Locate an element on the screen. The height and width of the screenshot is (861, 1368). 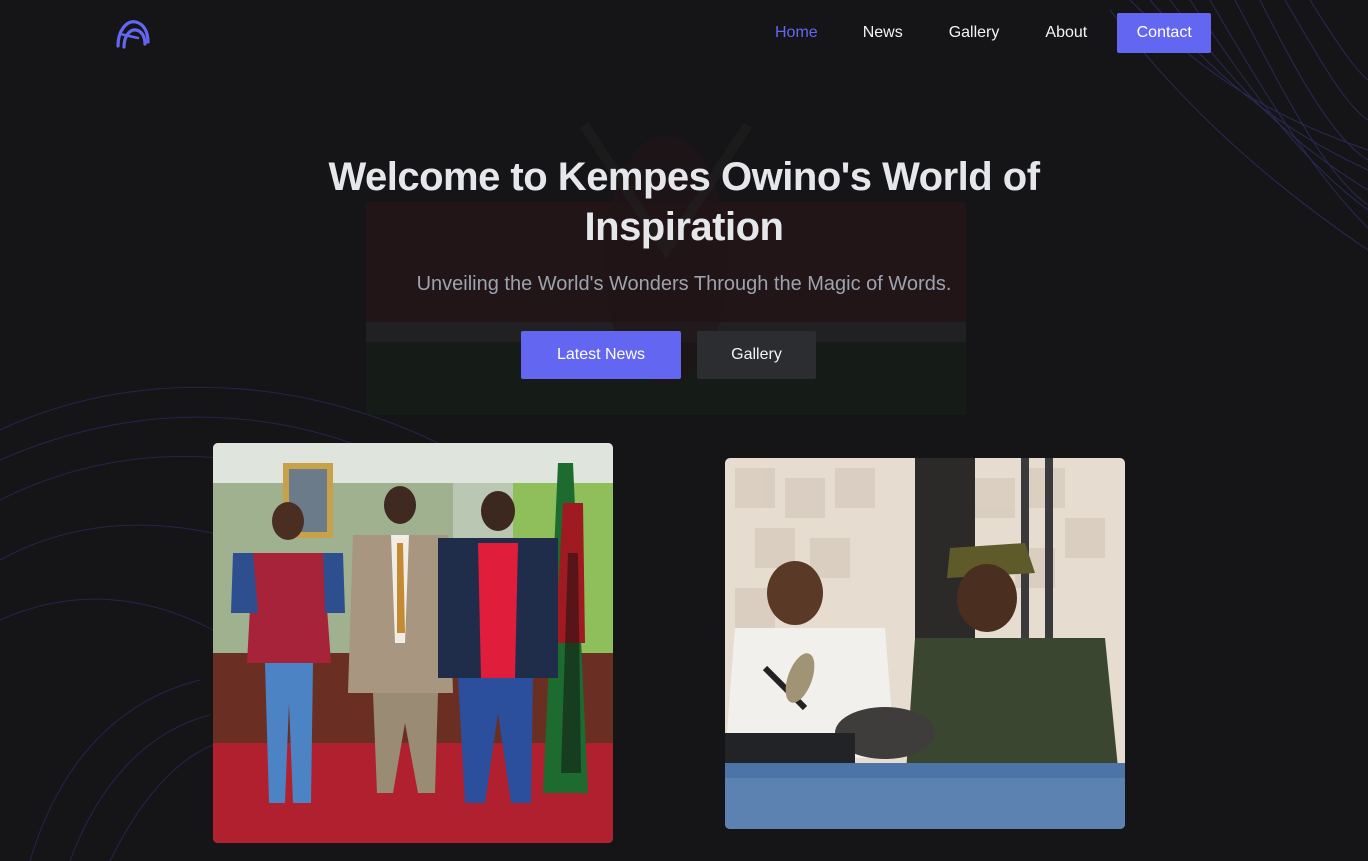
office-group-image is located at coordinates (413, 643).